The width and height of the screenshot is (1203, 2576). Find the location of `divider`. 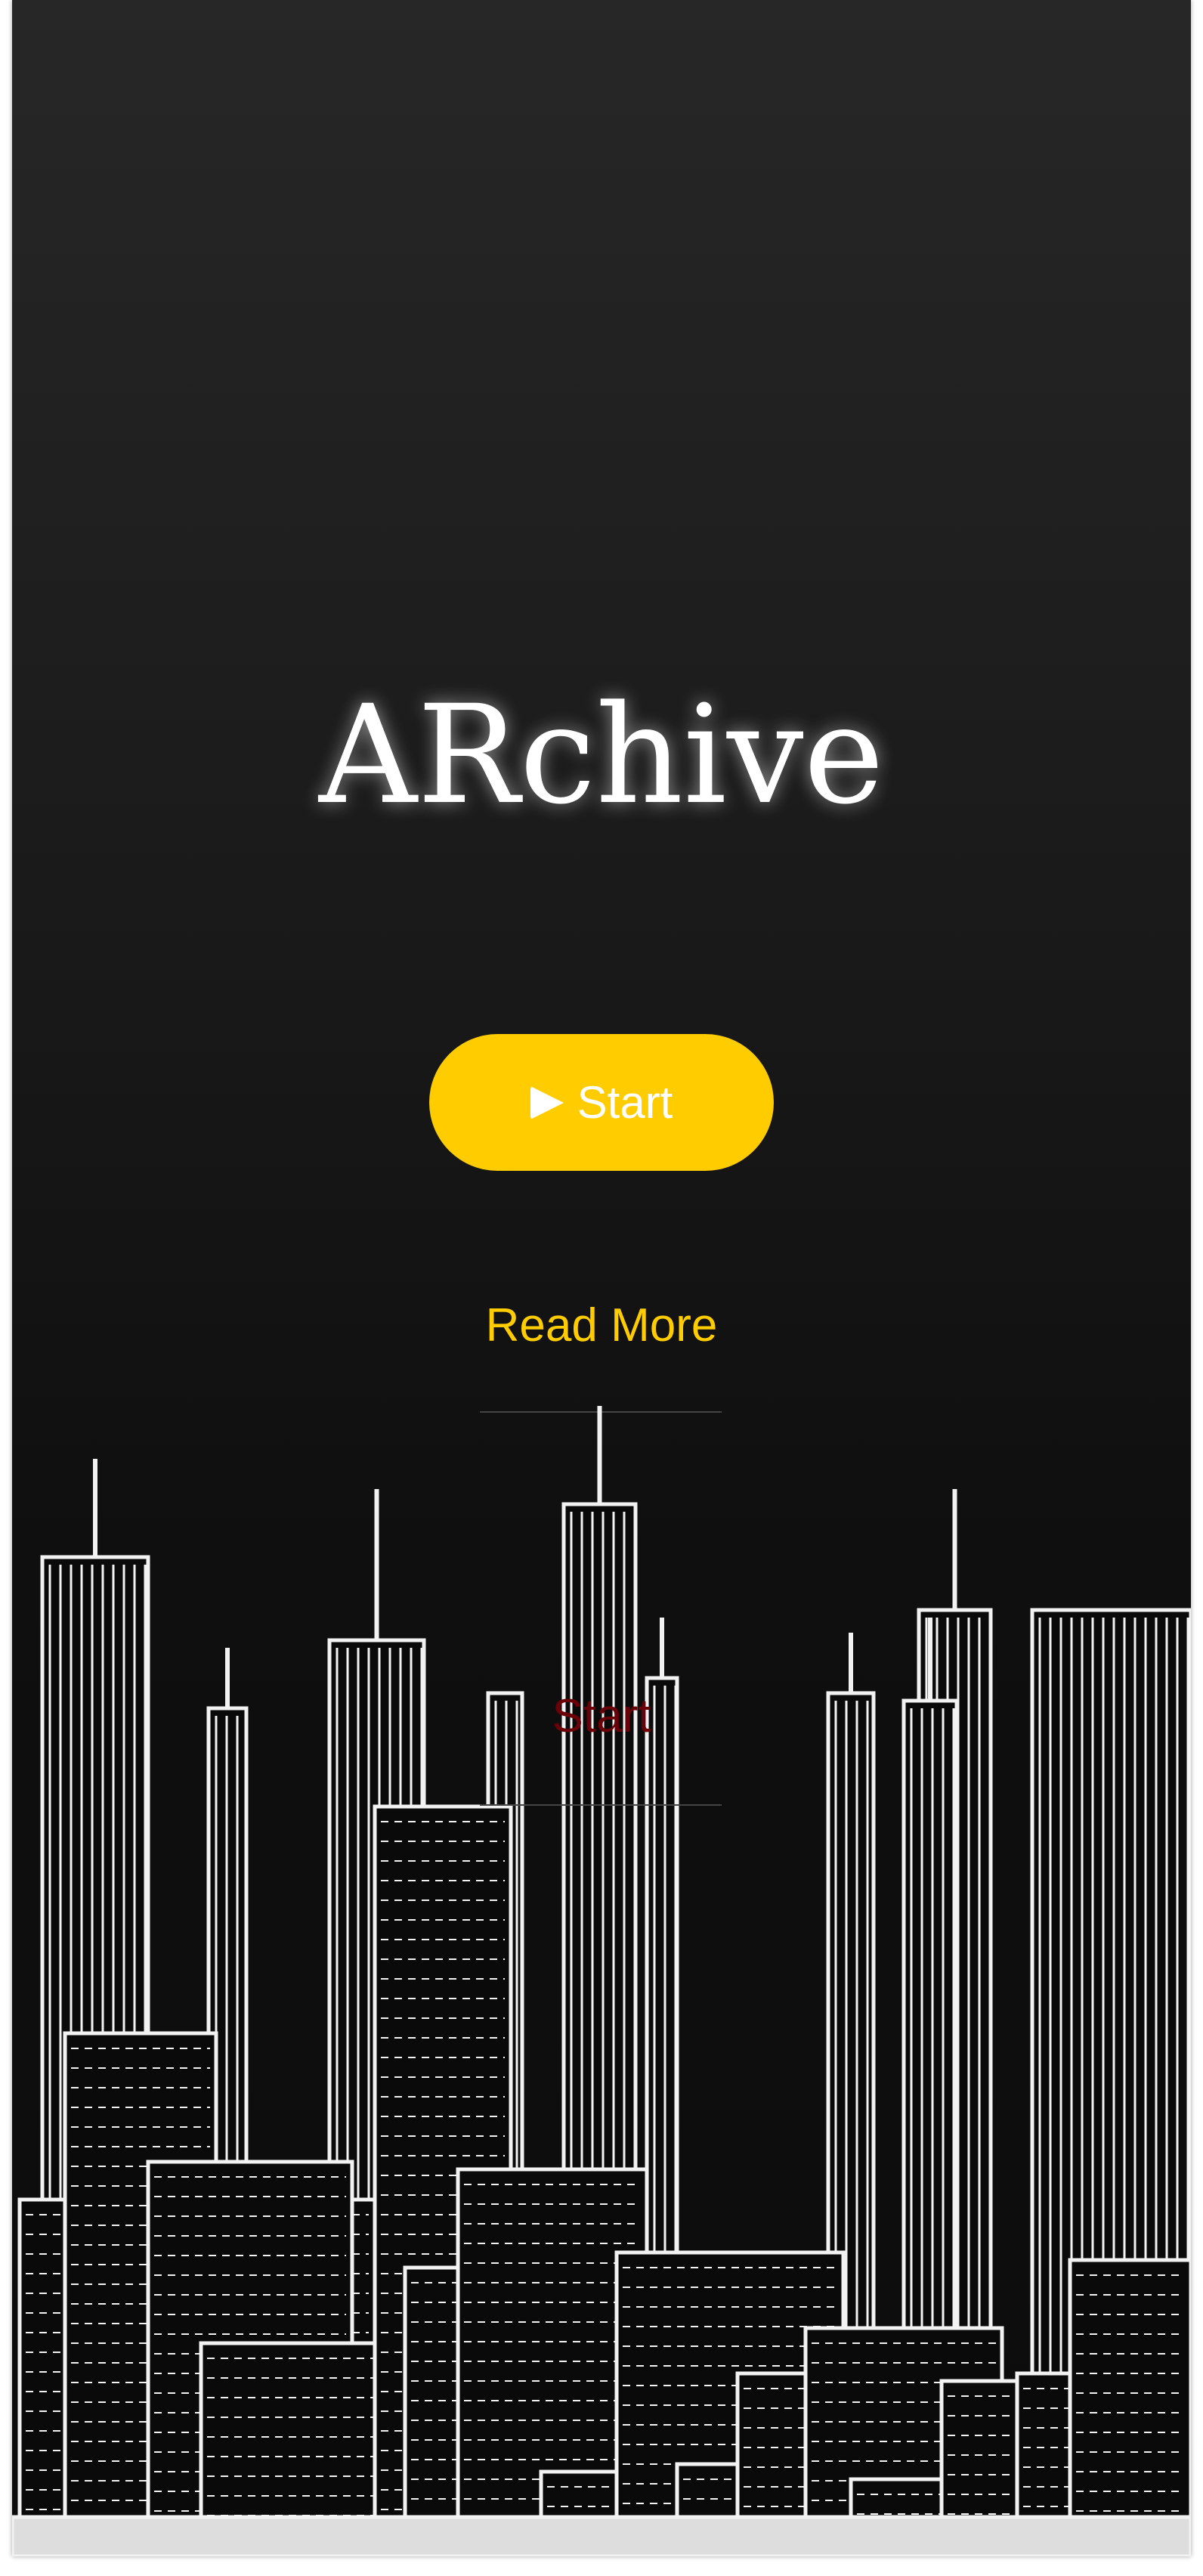

divider is located at coordinates (601, 1805).